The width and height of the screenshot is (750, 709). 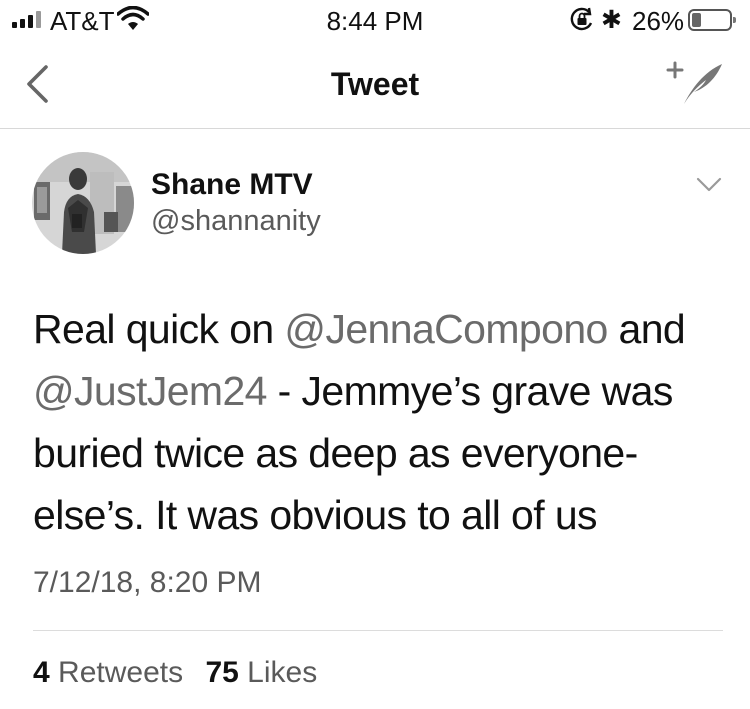 What do you see at coordinates (581, 19) in the screenshot?
I see `orientation-lock-icon` at bounding box center [581, 19].